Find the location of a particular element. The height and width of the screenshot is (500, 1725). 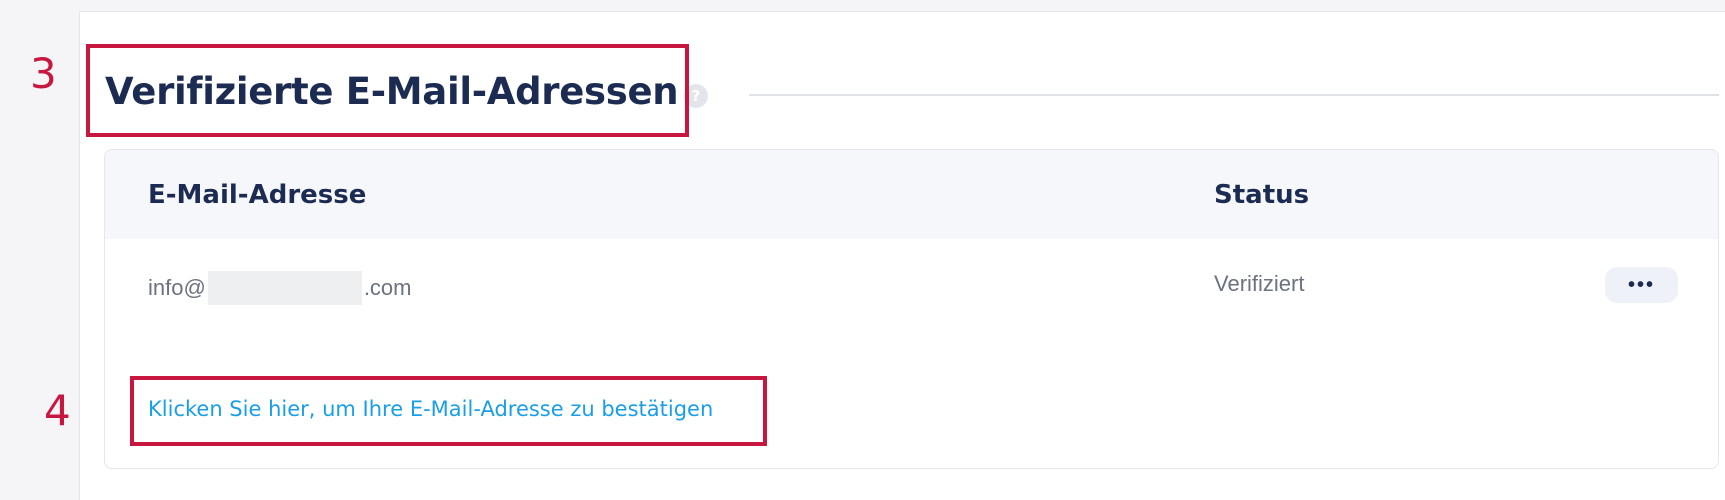

status-cell: Verifiziert is located at coordinates (1259, 283).